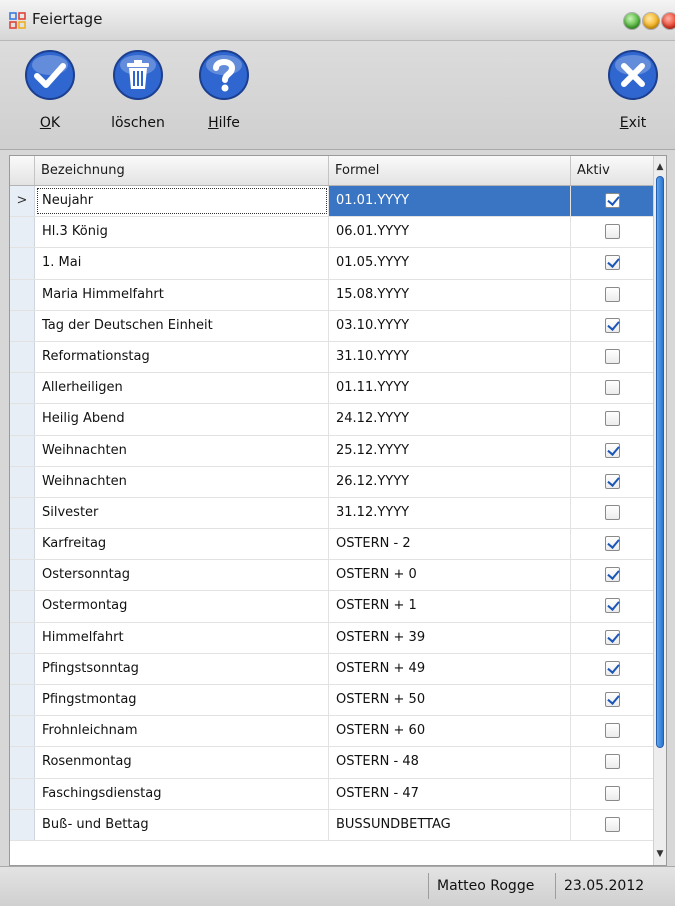  What do you see at coordinates (450, 232) in the screenshot?
I see `cell-formel: 06.01.YYYY` at bounding box center [450, 232].